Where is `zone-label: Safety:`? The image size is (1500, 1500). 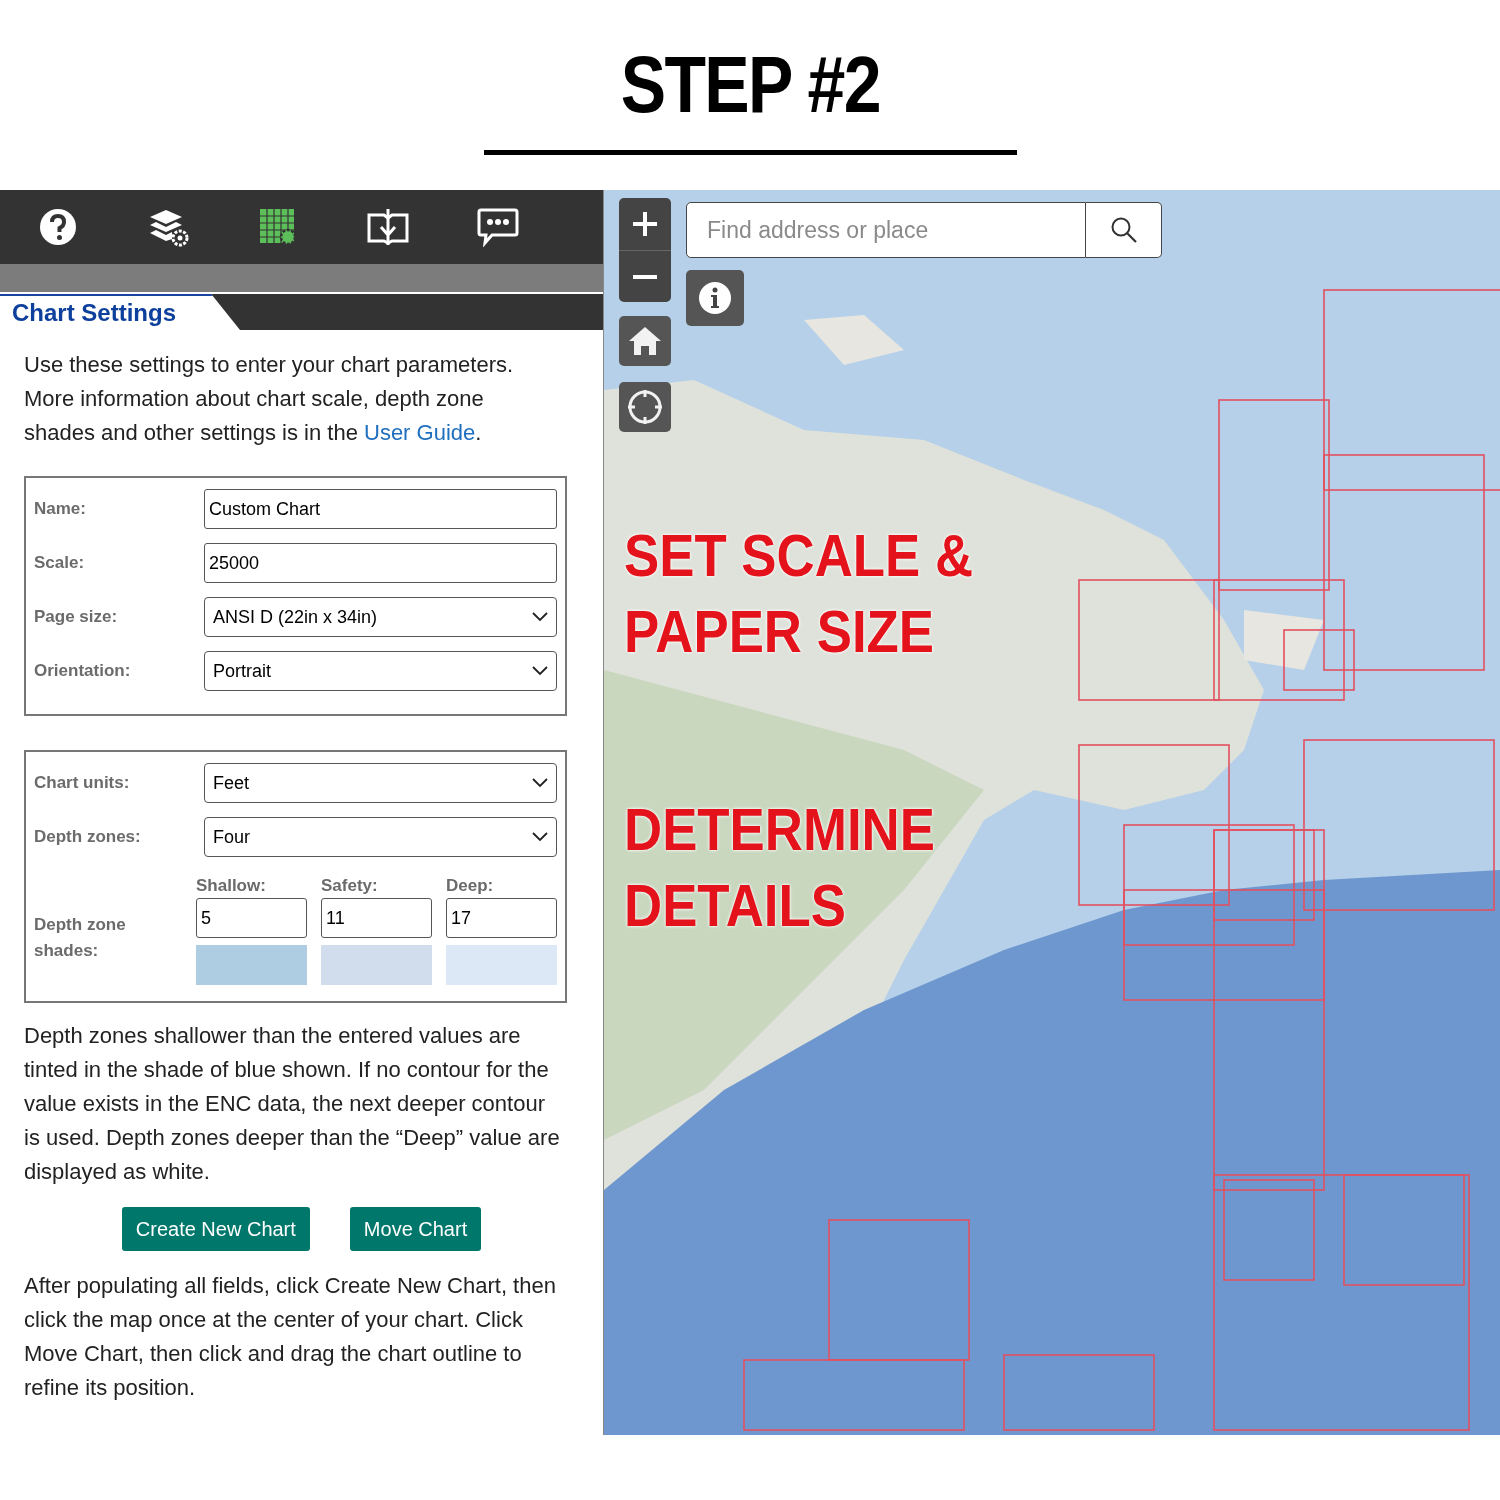 zone-label: Safety: is located at coordinates (350, 886).